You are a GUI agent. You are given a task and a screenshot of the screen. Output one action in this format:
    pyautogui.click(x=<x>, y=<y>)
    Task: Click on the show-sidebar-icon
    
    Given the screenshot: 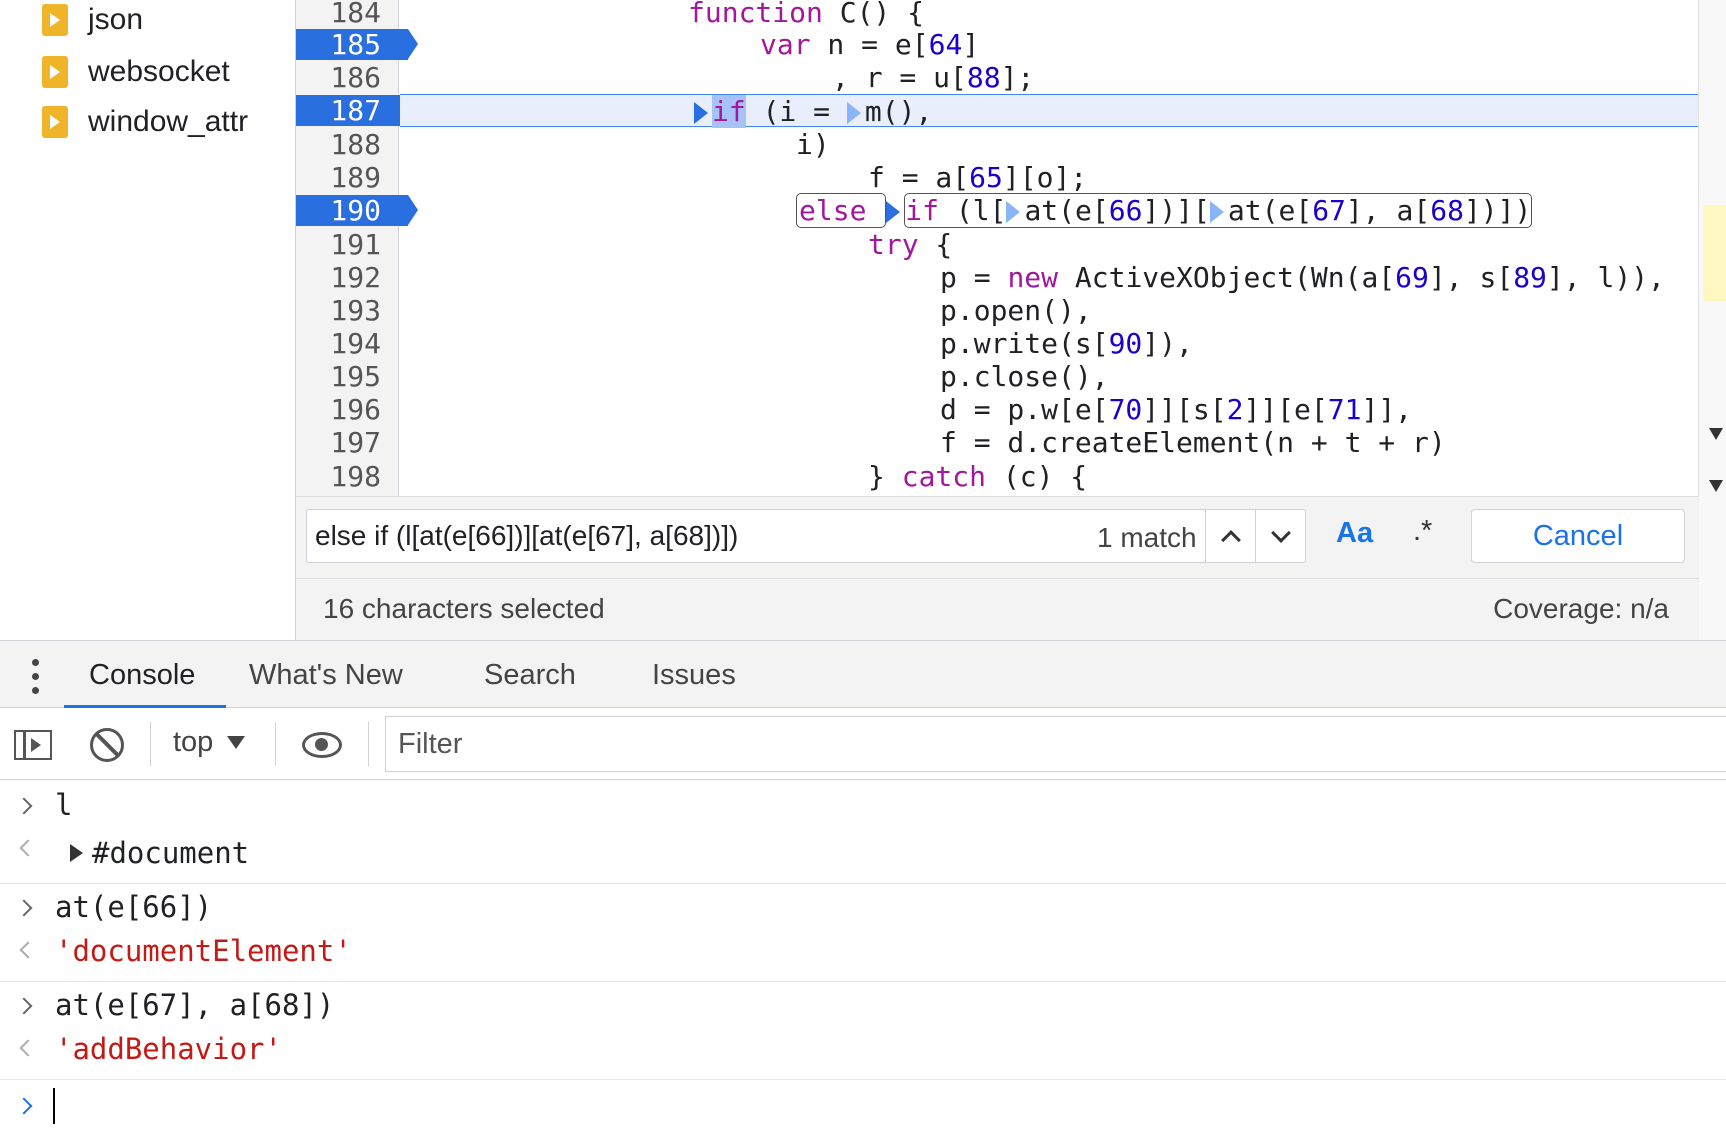 What is the action you would take?
    pyautogui.click(x=33, y=745)
    